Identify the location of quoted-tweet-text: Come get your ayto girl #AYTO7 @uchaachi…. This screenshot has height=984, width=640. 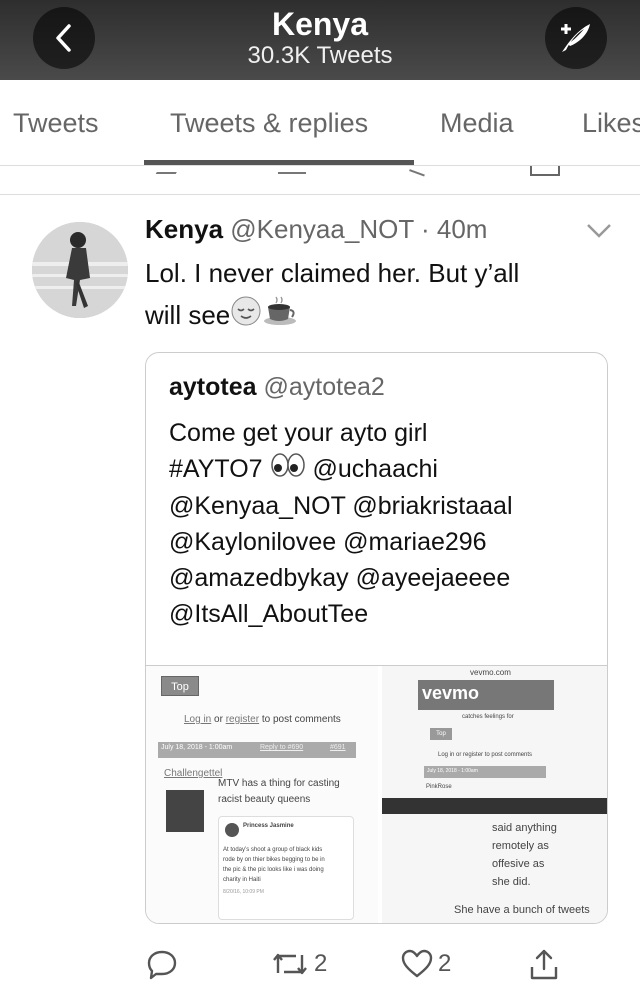
(379, 523).